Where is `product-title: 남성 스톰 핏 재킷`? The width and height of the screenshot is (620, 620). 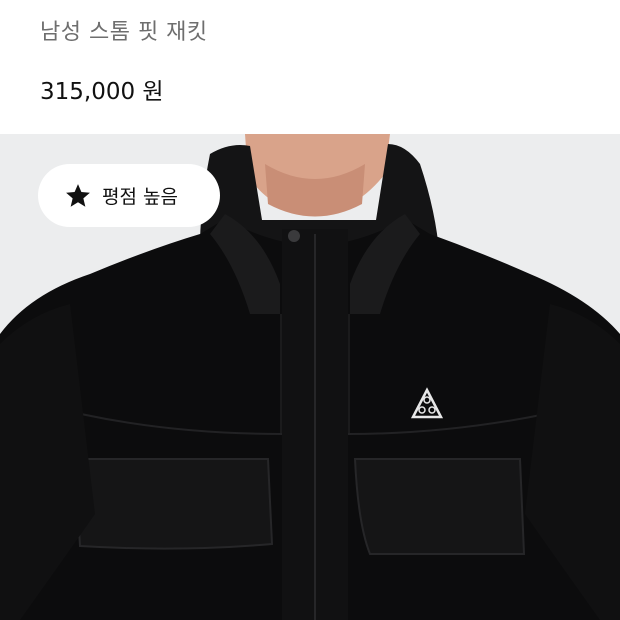 product-title: 남성 스톰 핏 재킷 is located at coordinates (124, 32).